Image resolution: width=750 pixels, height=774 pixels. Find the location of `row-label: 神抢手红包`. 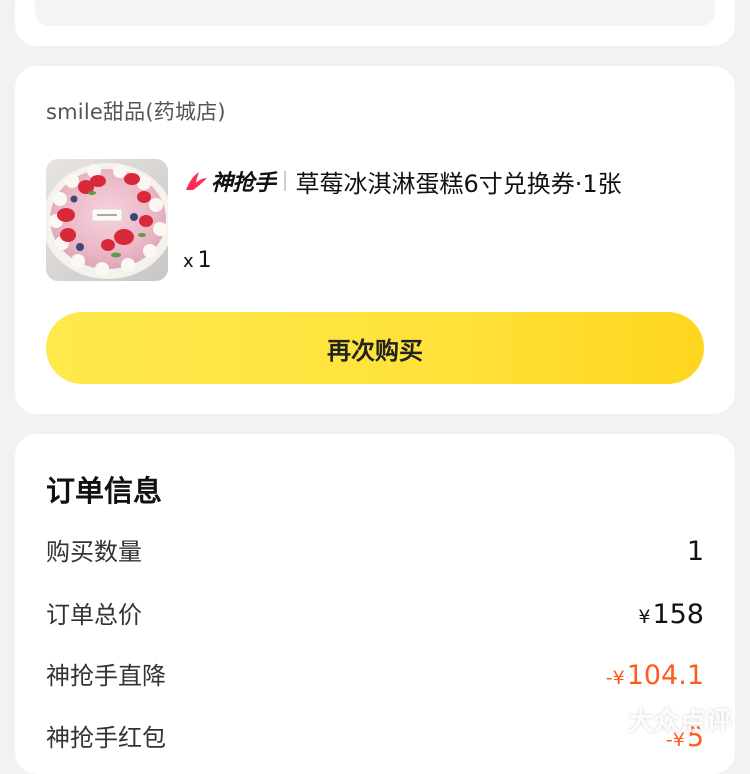

row-label: 神抢手红包 is located at coordinates (106, 738).